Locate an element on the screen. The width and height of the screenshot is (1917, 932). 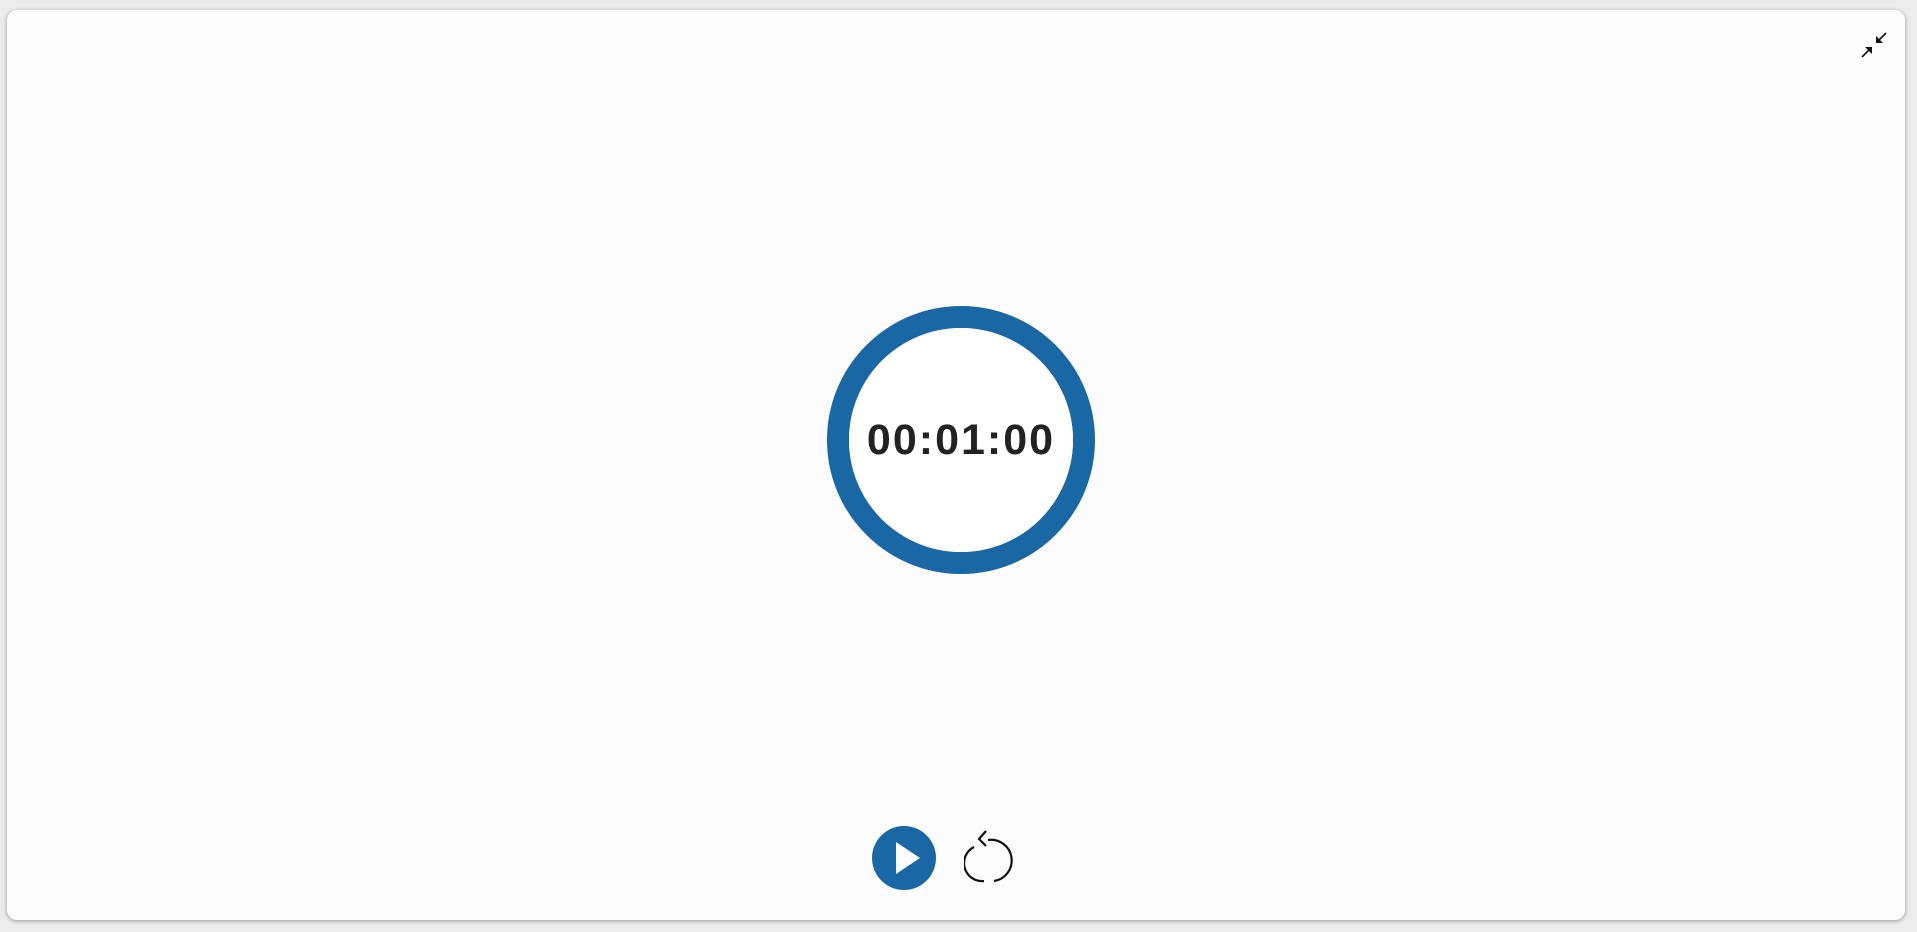
reset-button is located at coordinates (992, 858).